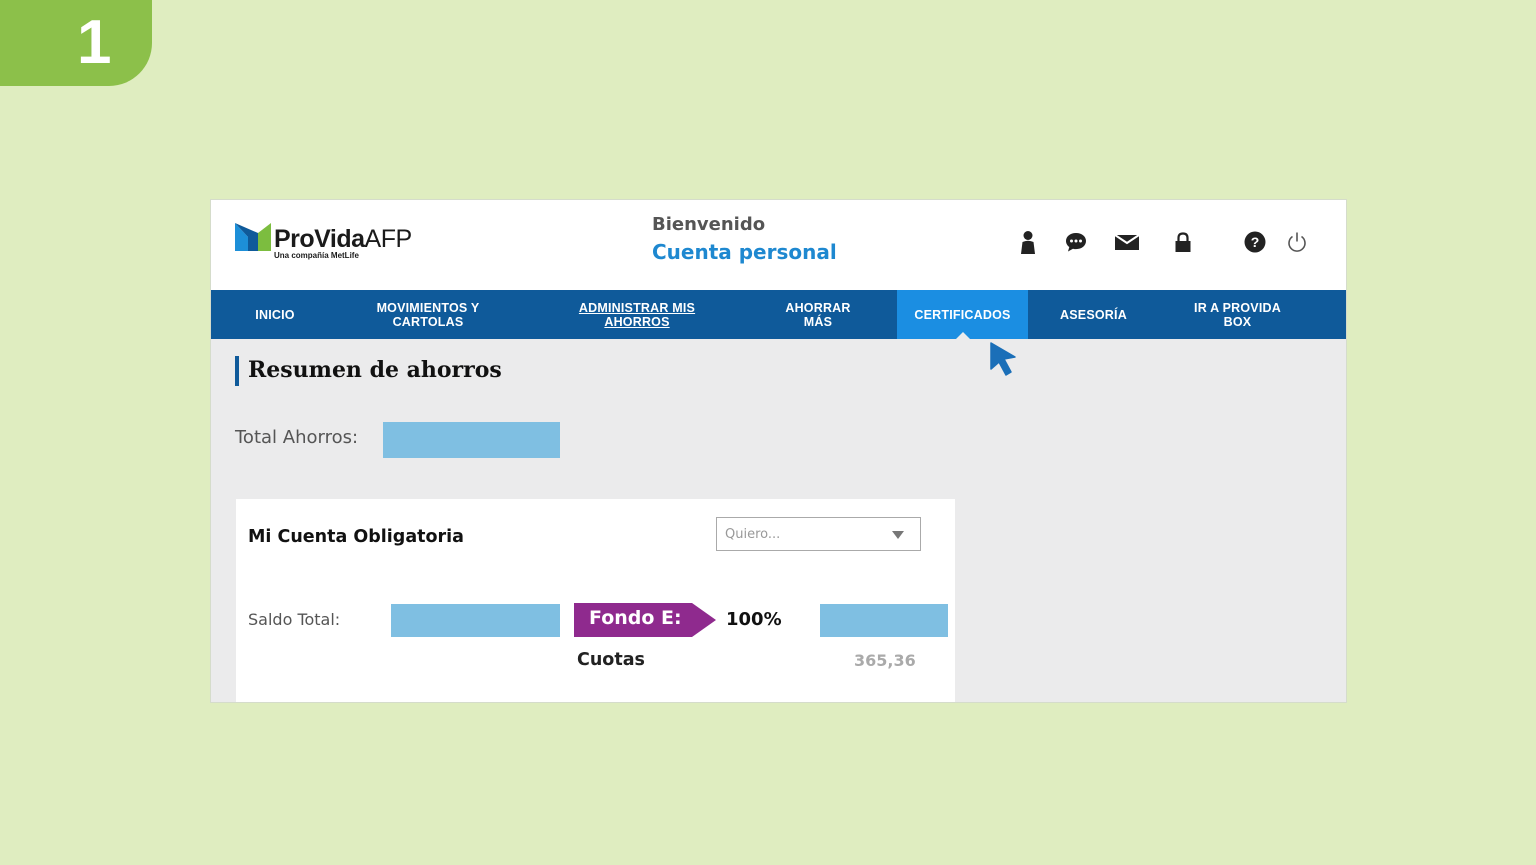  I want to click on chat-icon, so click(1076, 242).